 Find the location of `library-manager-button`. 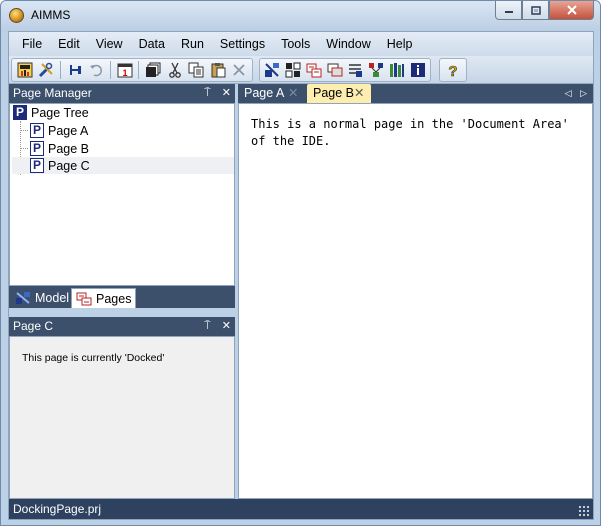

library-manager-button is located at coordinates (397, 70).